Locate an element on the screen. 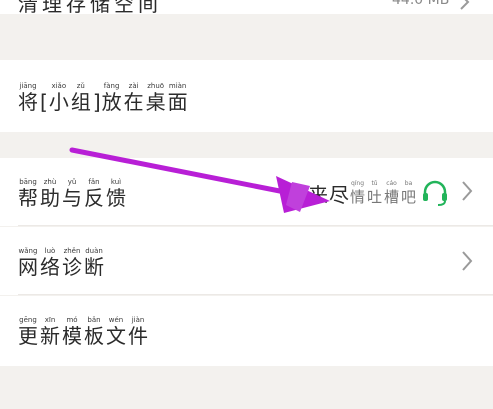 The width and height of the screenshot is (493, 409). row-3-hanzi: 文 is located at coordinates (116, 336).